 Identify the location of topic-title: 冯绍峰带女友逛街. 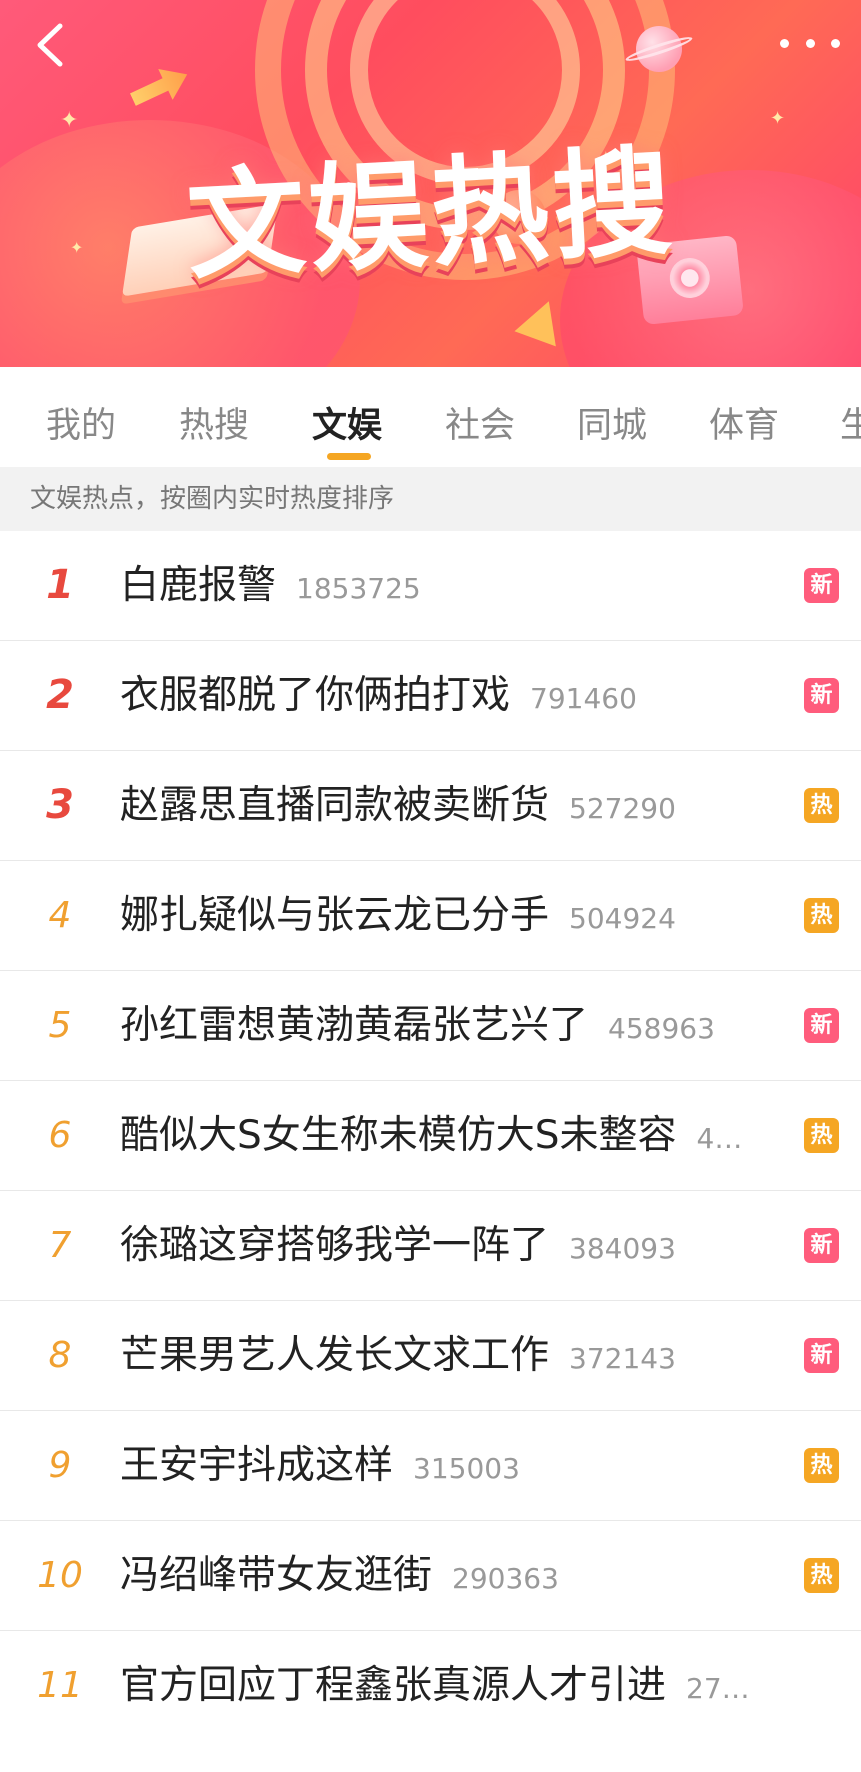
(276, 1575).